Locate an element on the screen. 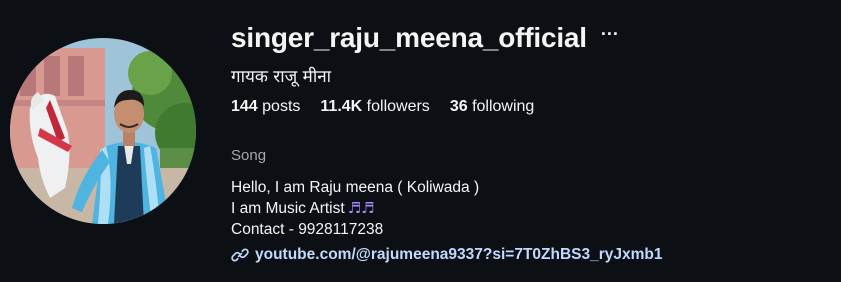 The width and height of the screenshot is (841, 282). profile-category: Song is located at coordinates (249, 155).